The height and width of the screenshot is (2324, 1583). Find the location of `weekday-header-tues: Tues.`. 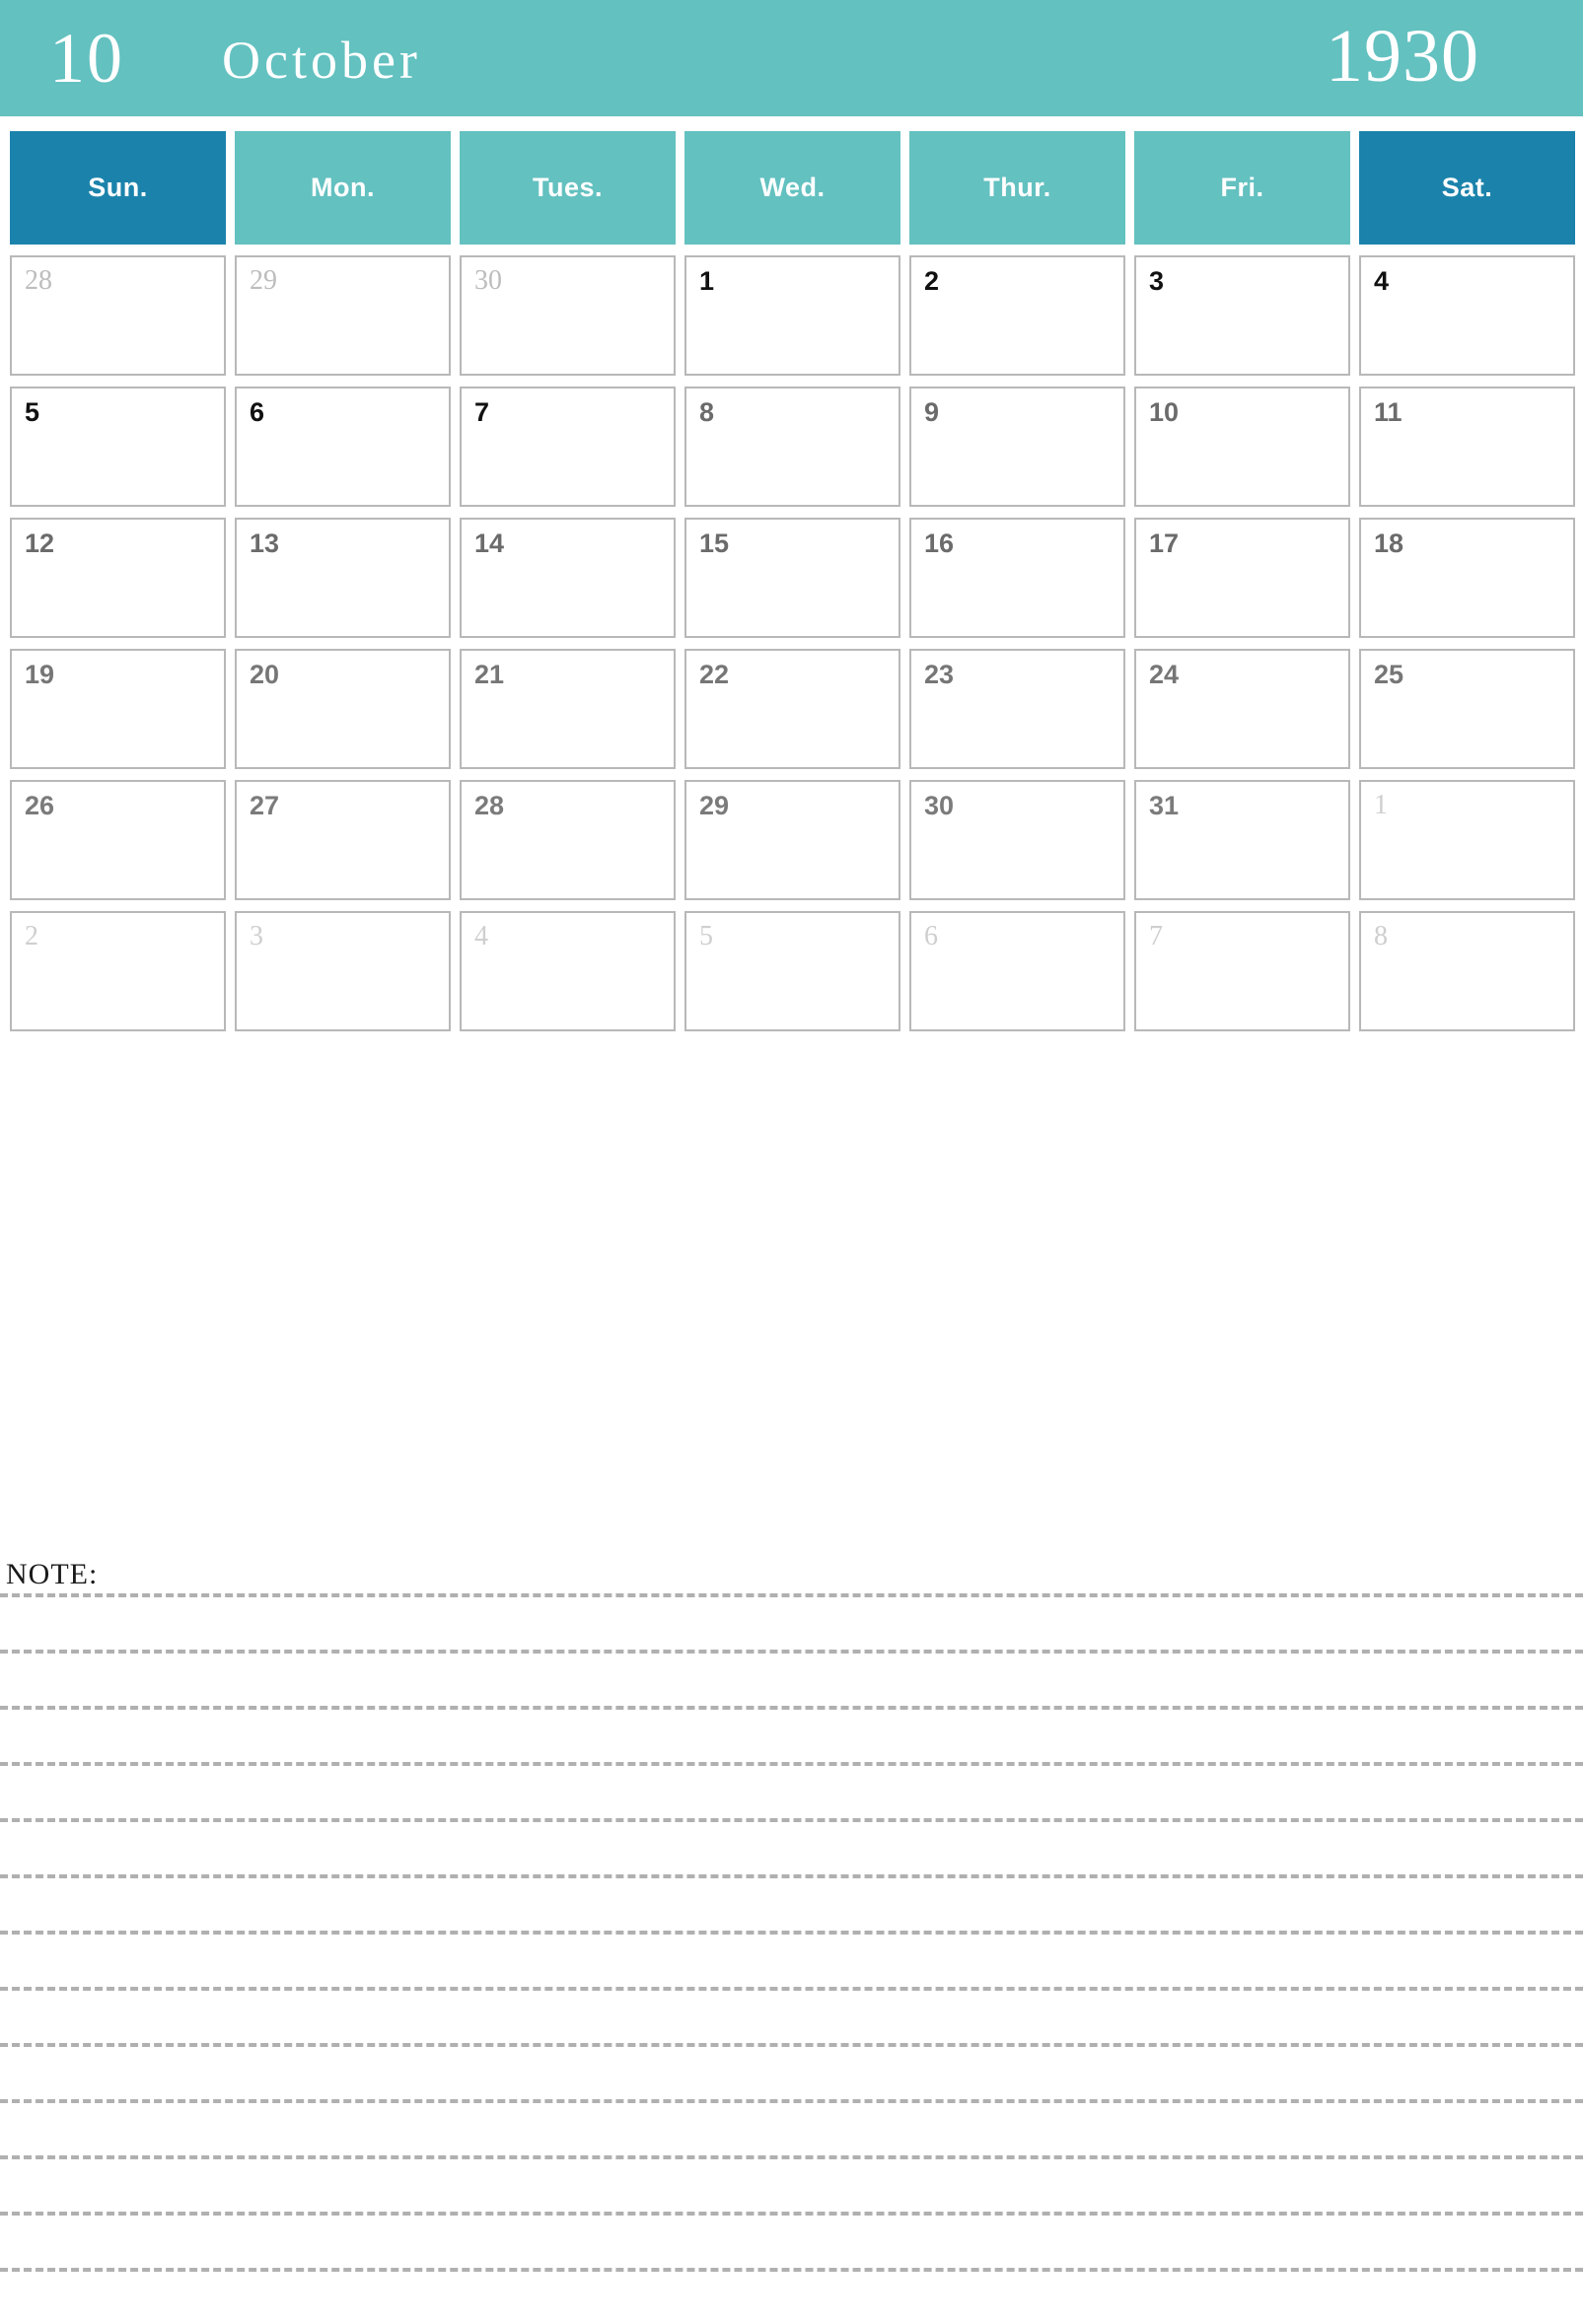

weekday-header-tues: Tues. is located at coordinates (568, 188).